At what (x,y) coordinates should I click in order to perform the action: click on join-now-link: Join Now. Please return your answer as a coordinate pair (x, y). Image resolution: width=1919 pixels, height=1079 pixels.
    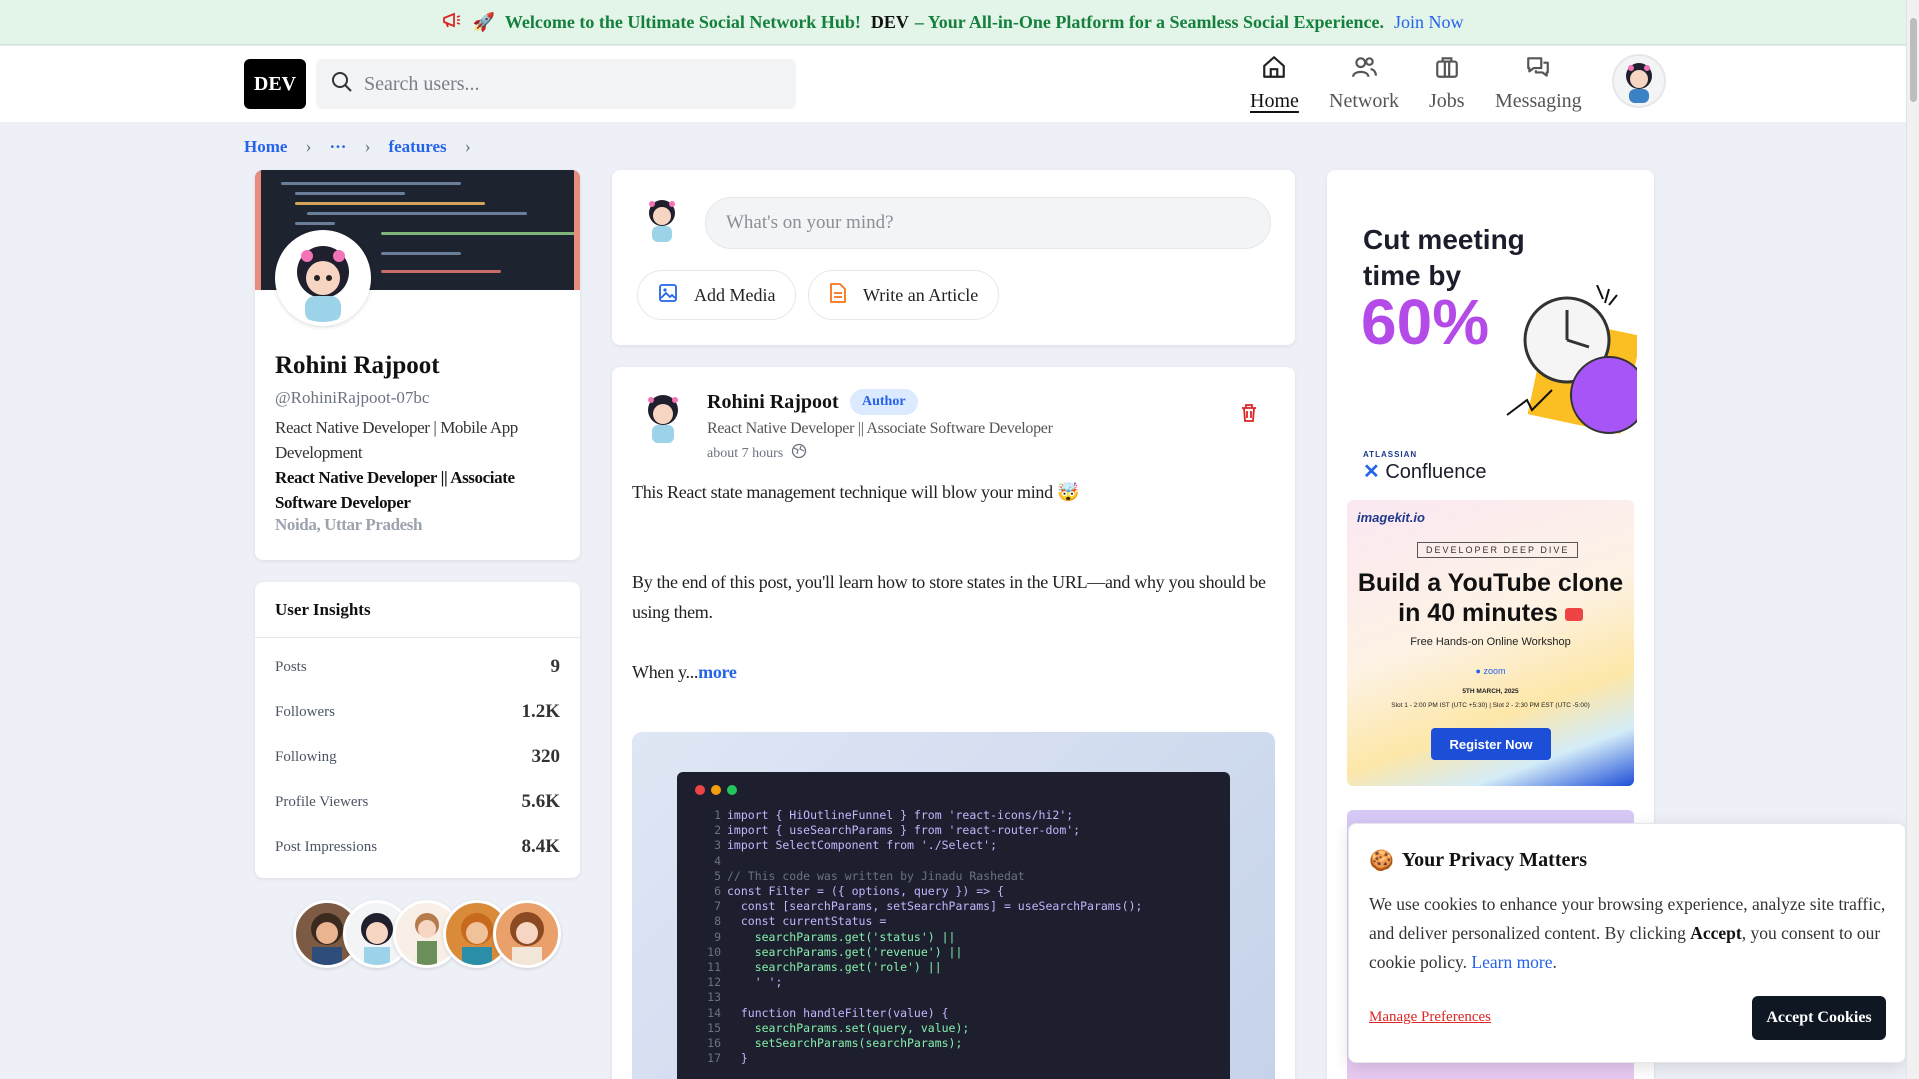
    Looking at the image, I should click on (1429, 22).